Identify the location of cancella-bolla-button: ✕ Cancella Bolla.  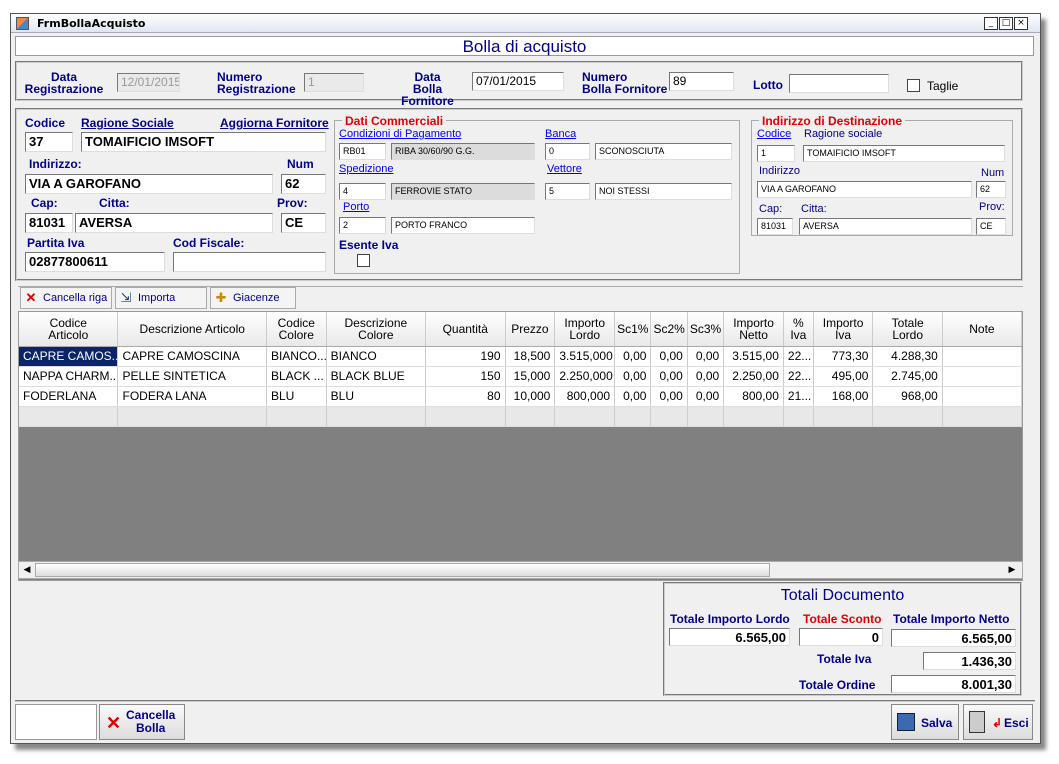
(142, 722).